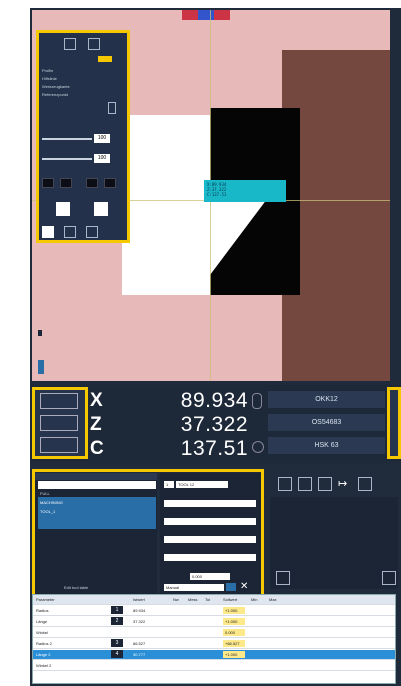 Image resolution: width=401 pixels, height=686 pixels. Describe the element at coordinates (214, 655) in the screenshot. I see `table-row-selected: Länge 2 4 30.777 +1.000` at that location.